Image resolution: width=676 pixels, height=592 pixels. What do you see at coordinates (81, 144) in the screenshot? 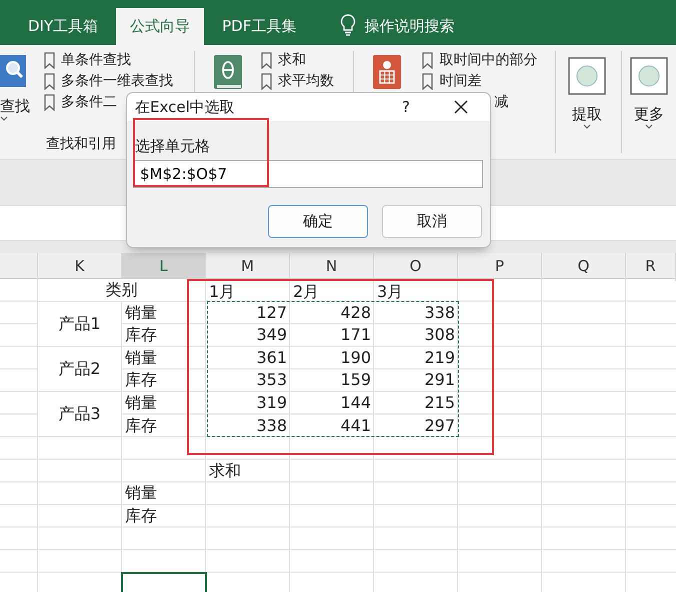
I see `group-label: 查找和引用` at bounding box center [81, 144].